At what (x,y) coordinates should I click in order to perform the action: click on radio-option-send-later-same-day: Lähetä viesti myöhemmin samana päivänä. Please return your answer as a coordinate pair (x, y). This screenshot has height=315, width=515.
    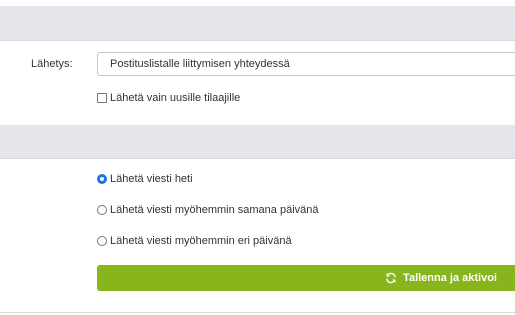
    Looking at the image, I should click on (208, 210).